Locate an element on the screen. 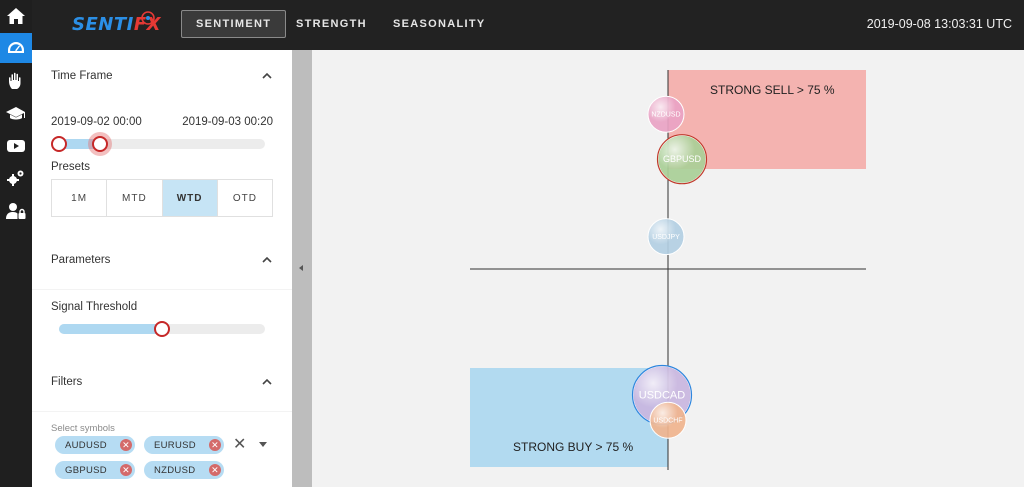 The image size is (1024, 487). sentifx-logo: SENTIFX is located at coordinates (116, 25).